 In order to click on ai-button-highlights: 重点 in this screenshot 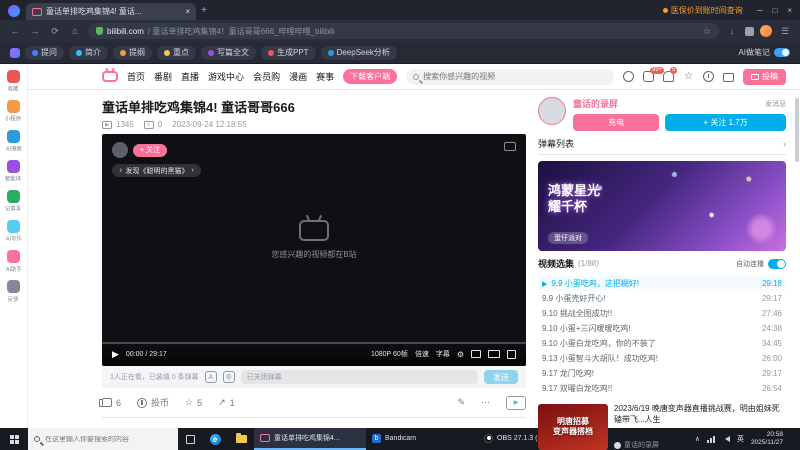, I will do `click(176, 52)`.